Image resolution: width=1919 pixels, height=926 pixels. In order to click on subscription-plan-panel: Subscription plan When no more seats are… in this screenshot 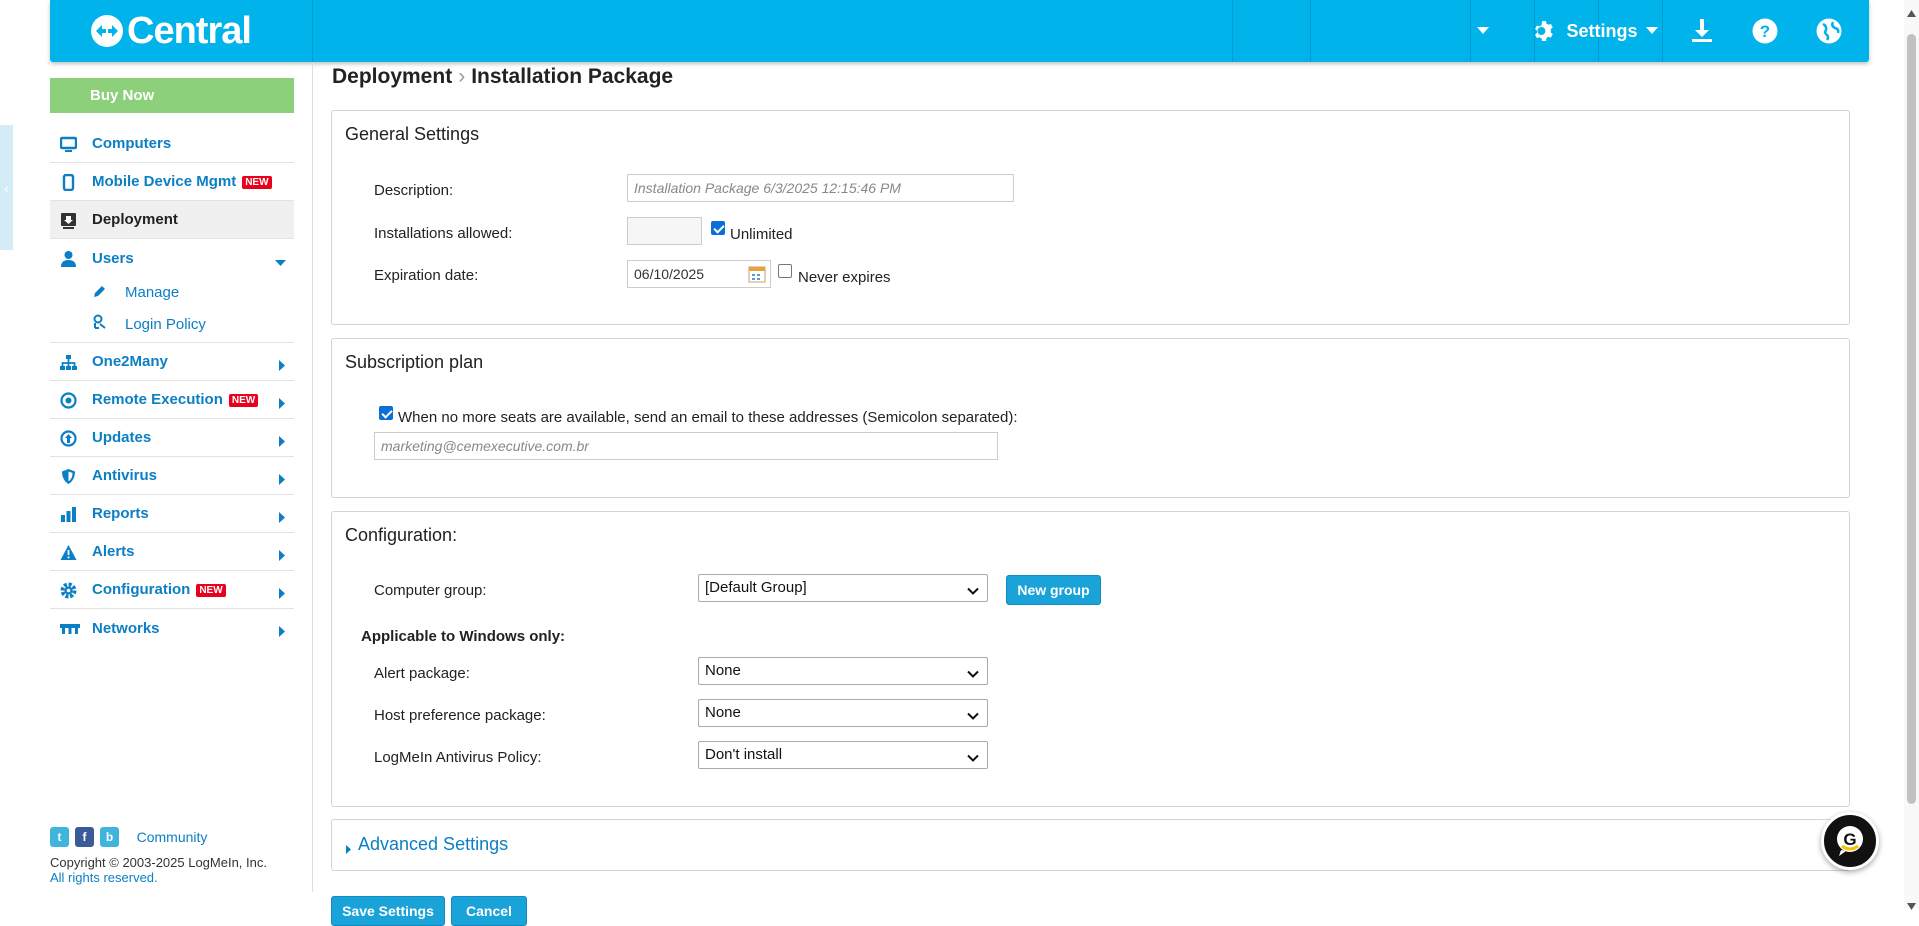, I will do `click(1090, 418)`.